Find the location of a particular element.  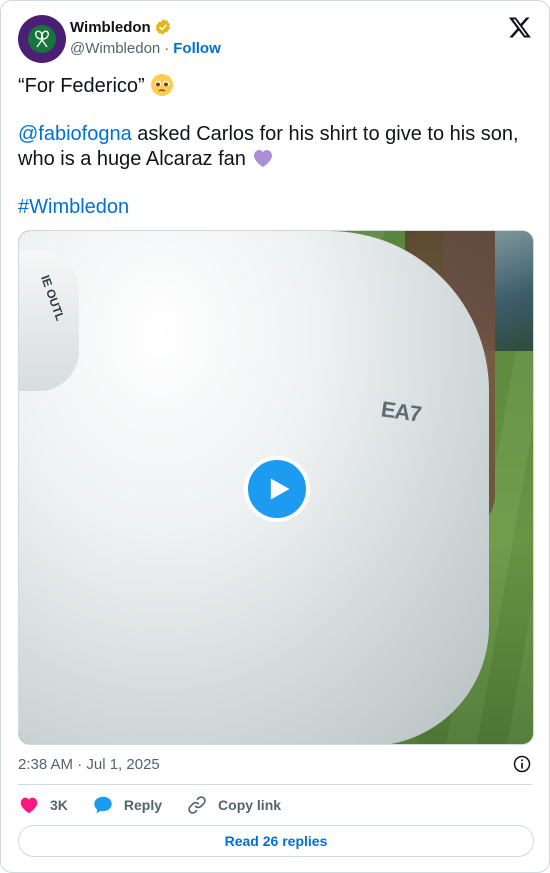

play-button is located at coordinates (277, 489).